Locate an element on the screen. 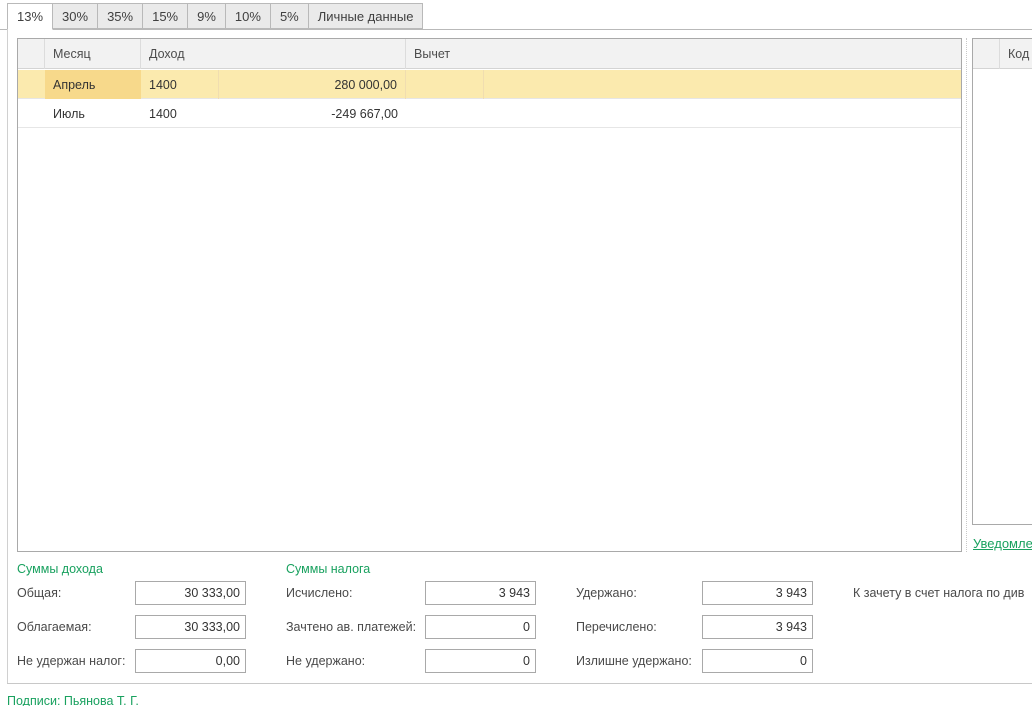 This screenshot has width=1032, height=706. signatures-link: Подписи: Пьянова Т. Г. is located at coordinates (73, 700).